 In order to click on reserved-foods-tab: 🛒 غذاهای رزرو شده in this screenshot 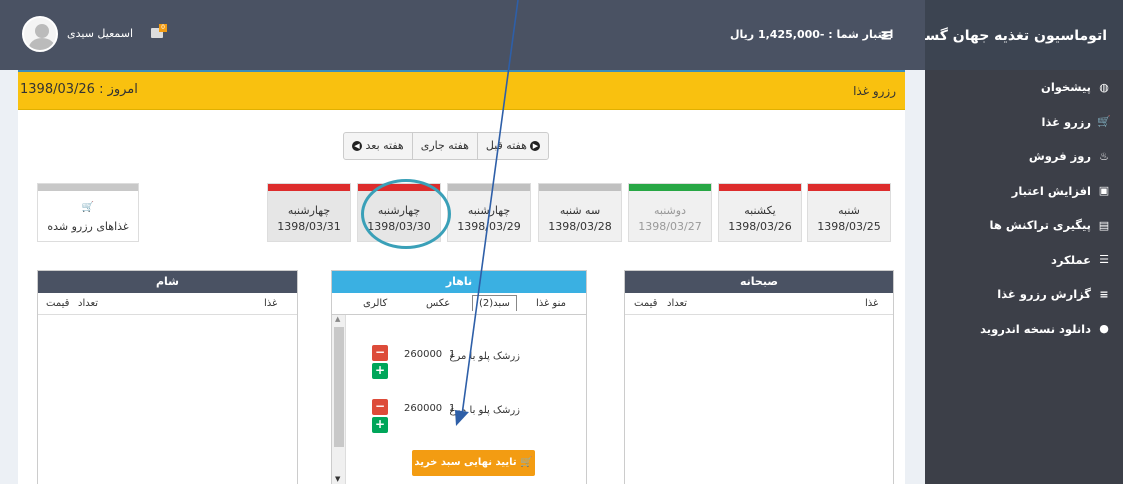, I will do `click(88, 212)`.